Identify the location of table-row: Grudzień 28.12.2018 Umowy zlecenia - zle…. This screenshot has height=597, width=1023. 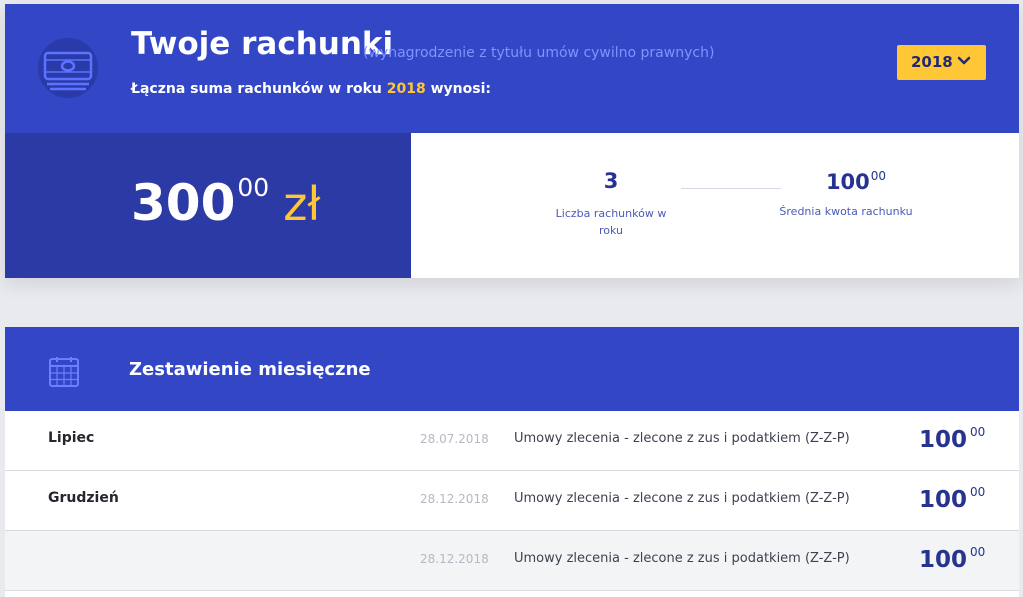
(512, 501).